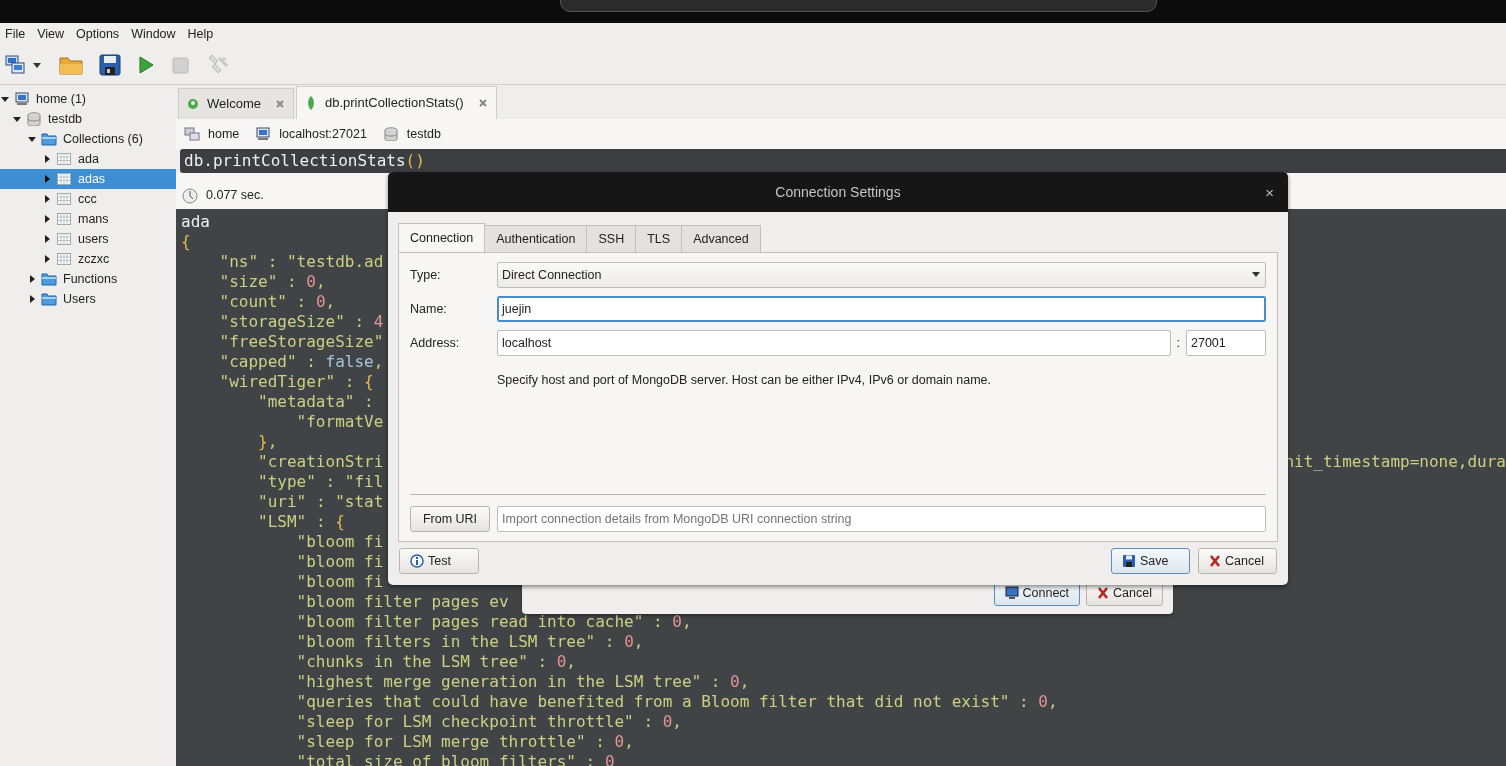 This screenshot has width=1506, height=766. I want to click on menu-item: Options, so click(101, 34).